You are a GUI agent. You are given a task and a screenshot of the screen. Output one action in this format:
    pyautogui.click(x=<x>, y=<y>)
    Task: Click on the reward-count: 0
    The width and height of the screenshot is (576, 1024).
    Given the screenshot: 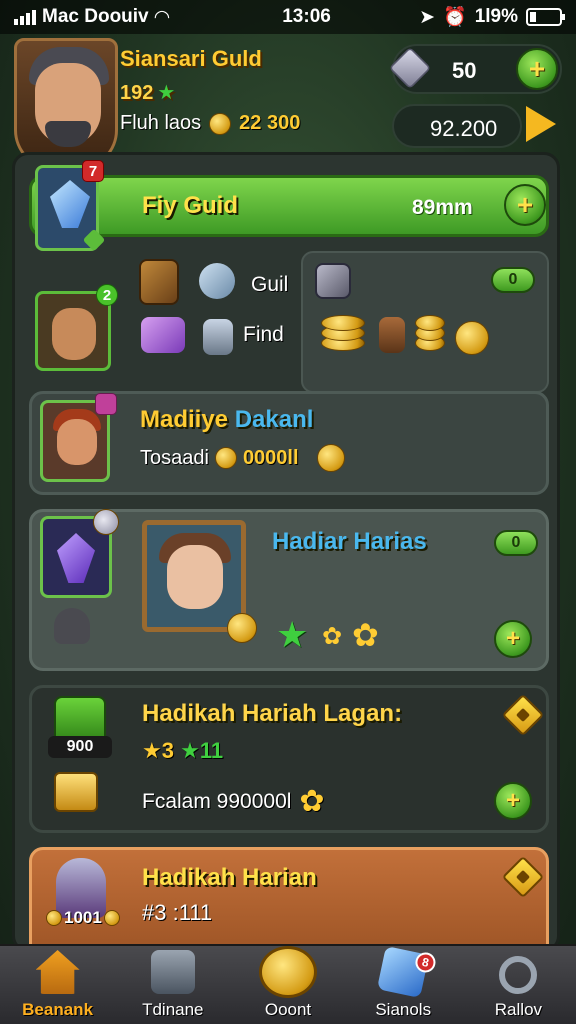 What is the action you would take?
    pyautogui.click(x=513, y=280)
    